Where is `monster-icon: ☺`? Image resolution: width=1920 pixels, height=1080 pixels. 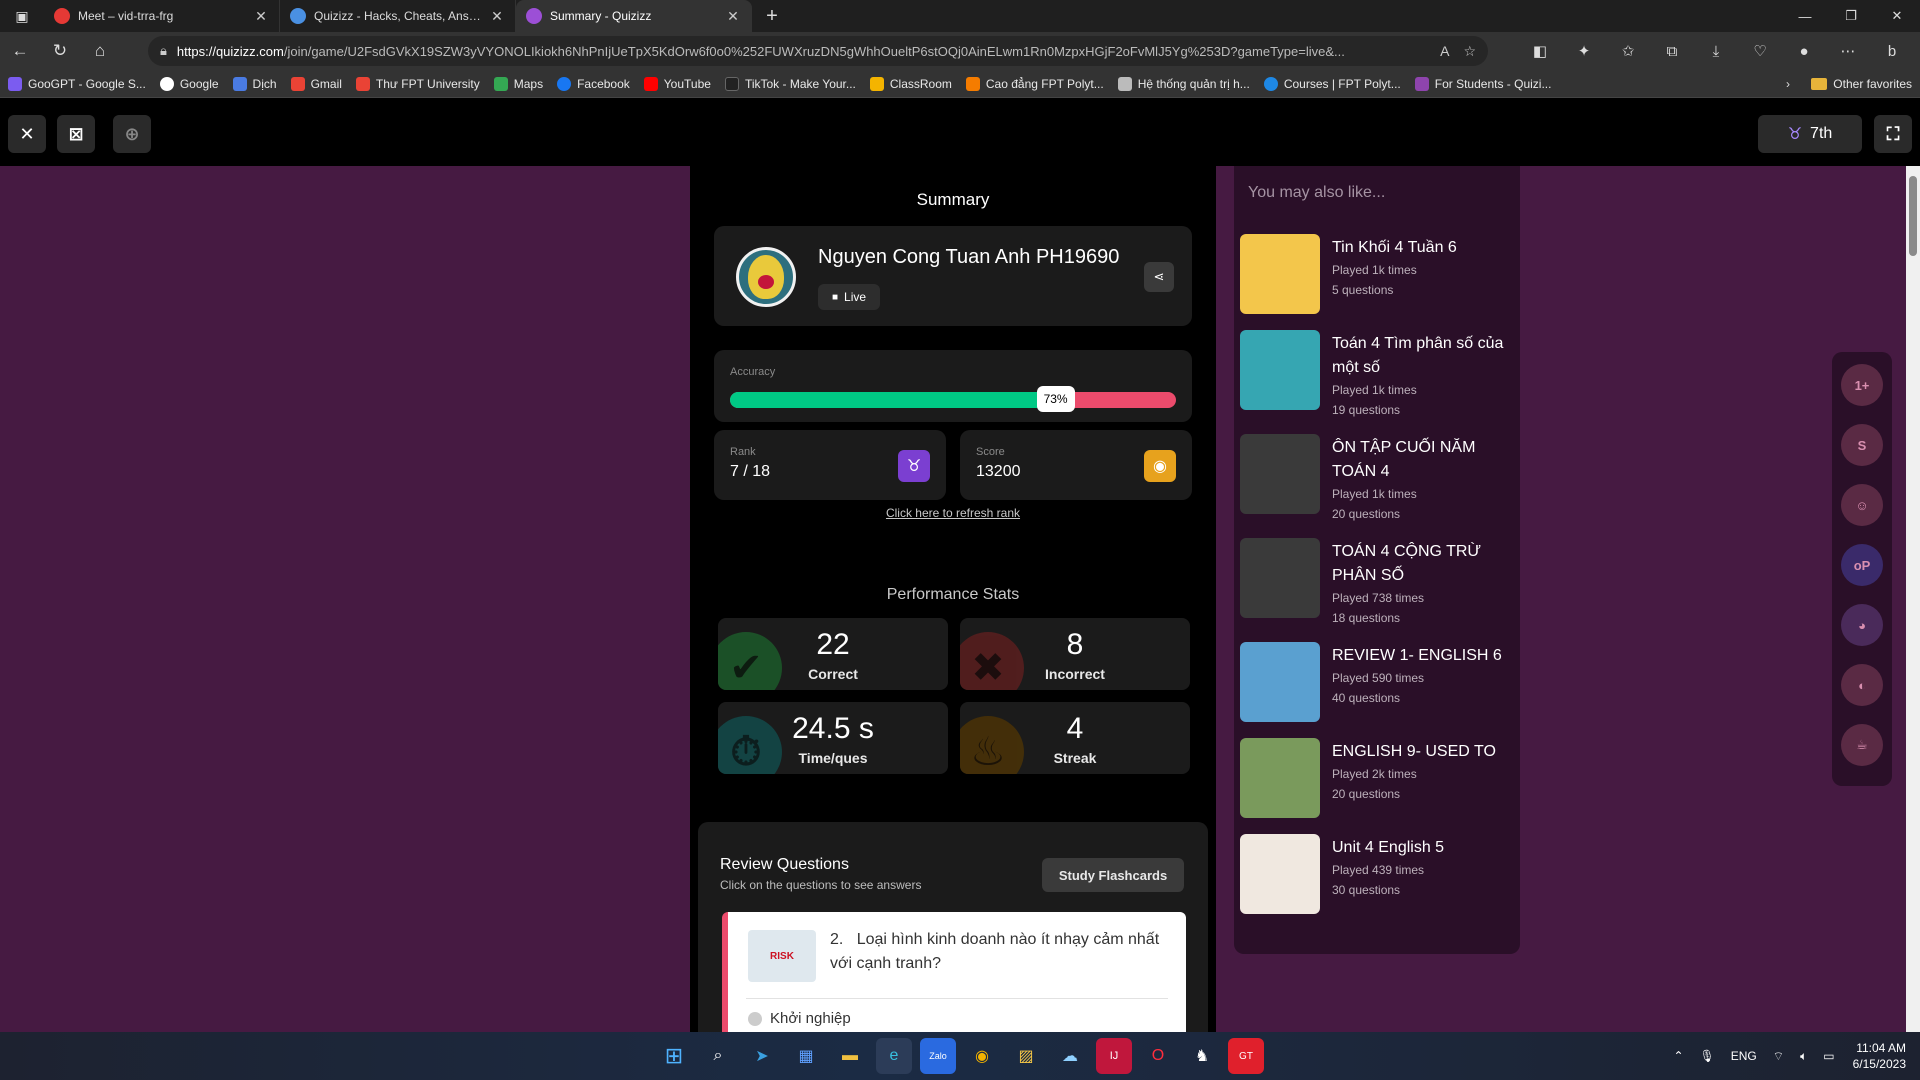
monster-icon: ☺ is located at coordinates (1862, 505).